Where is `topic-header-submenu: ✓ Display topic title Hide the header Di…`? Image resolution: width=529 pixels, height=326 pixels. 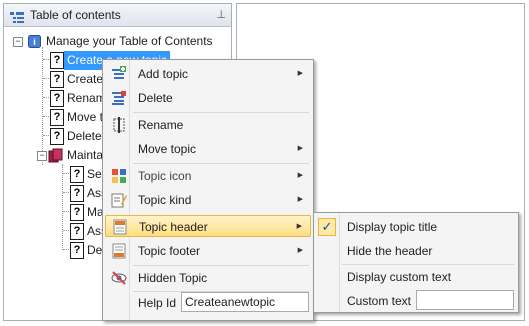
topic-header-submenu: ✓ Display topic title Hide the header Di… is located at coordinates (416, 262).